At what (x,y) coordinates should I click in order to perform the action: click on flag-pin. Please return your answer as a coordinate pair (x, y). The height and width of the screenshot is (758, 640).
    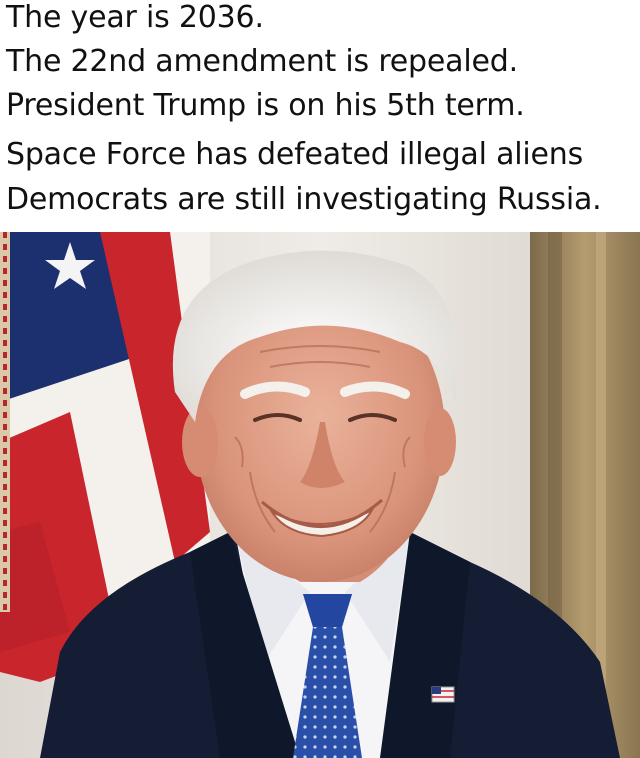
    Looking at the image, I should click on (443, 694).